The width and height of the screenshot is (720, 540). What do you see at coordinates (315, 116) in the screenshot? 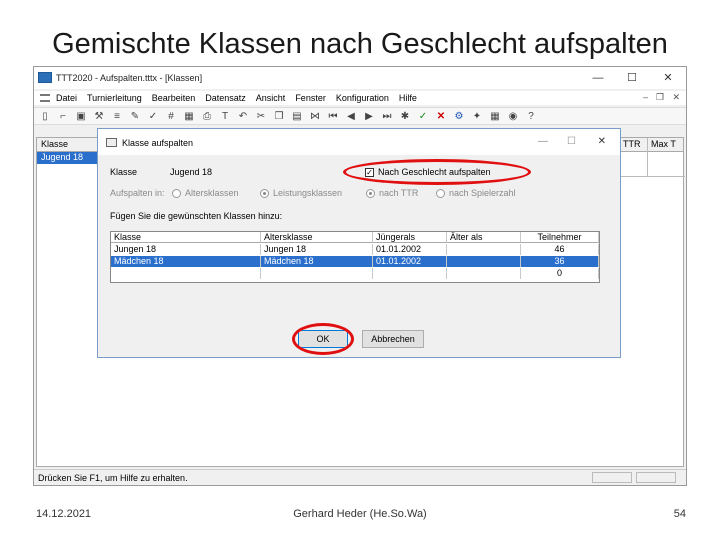
I see `filter-icon: ⋈` at bounding box center [315, 116].